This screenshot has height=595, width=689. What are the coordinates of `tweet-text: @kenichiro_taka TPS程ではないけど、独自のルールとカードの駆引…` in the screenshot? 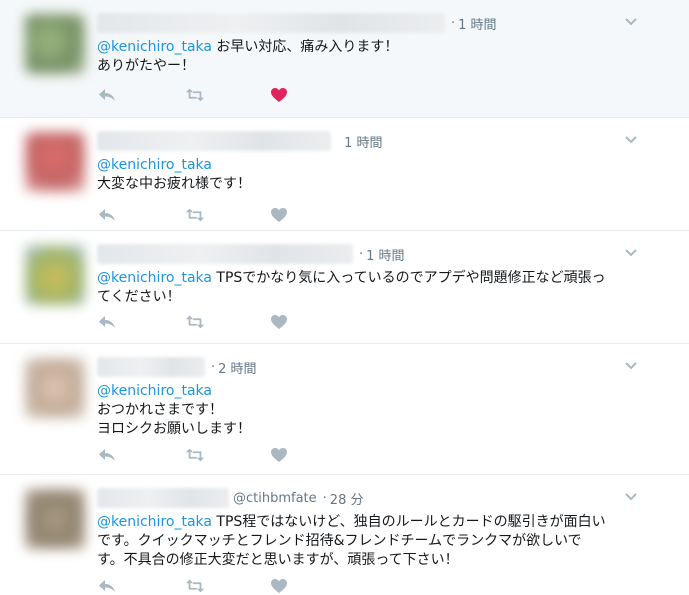 It's located at (351, 541).